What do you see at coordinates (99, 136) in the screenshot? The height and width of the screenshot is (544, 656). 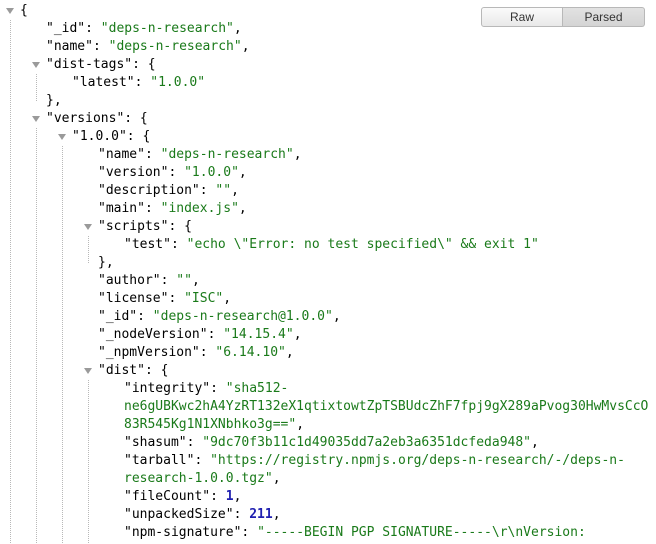 I see `json-key: "1.0.0"` at bounding box center [99, 136].